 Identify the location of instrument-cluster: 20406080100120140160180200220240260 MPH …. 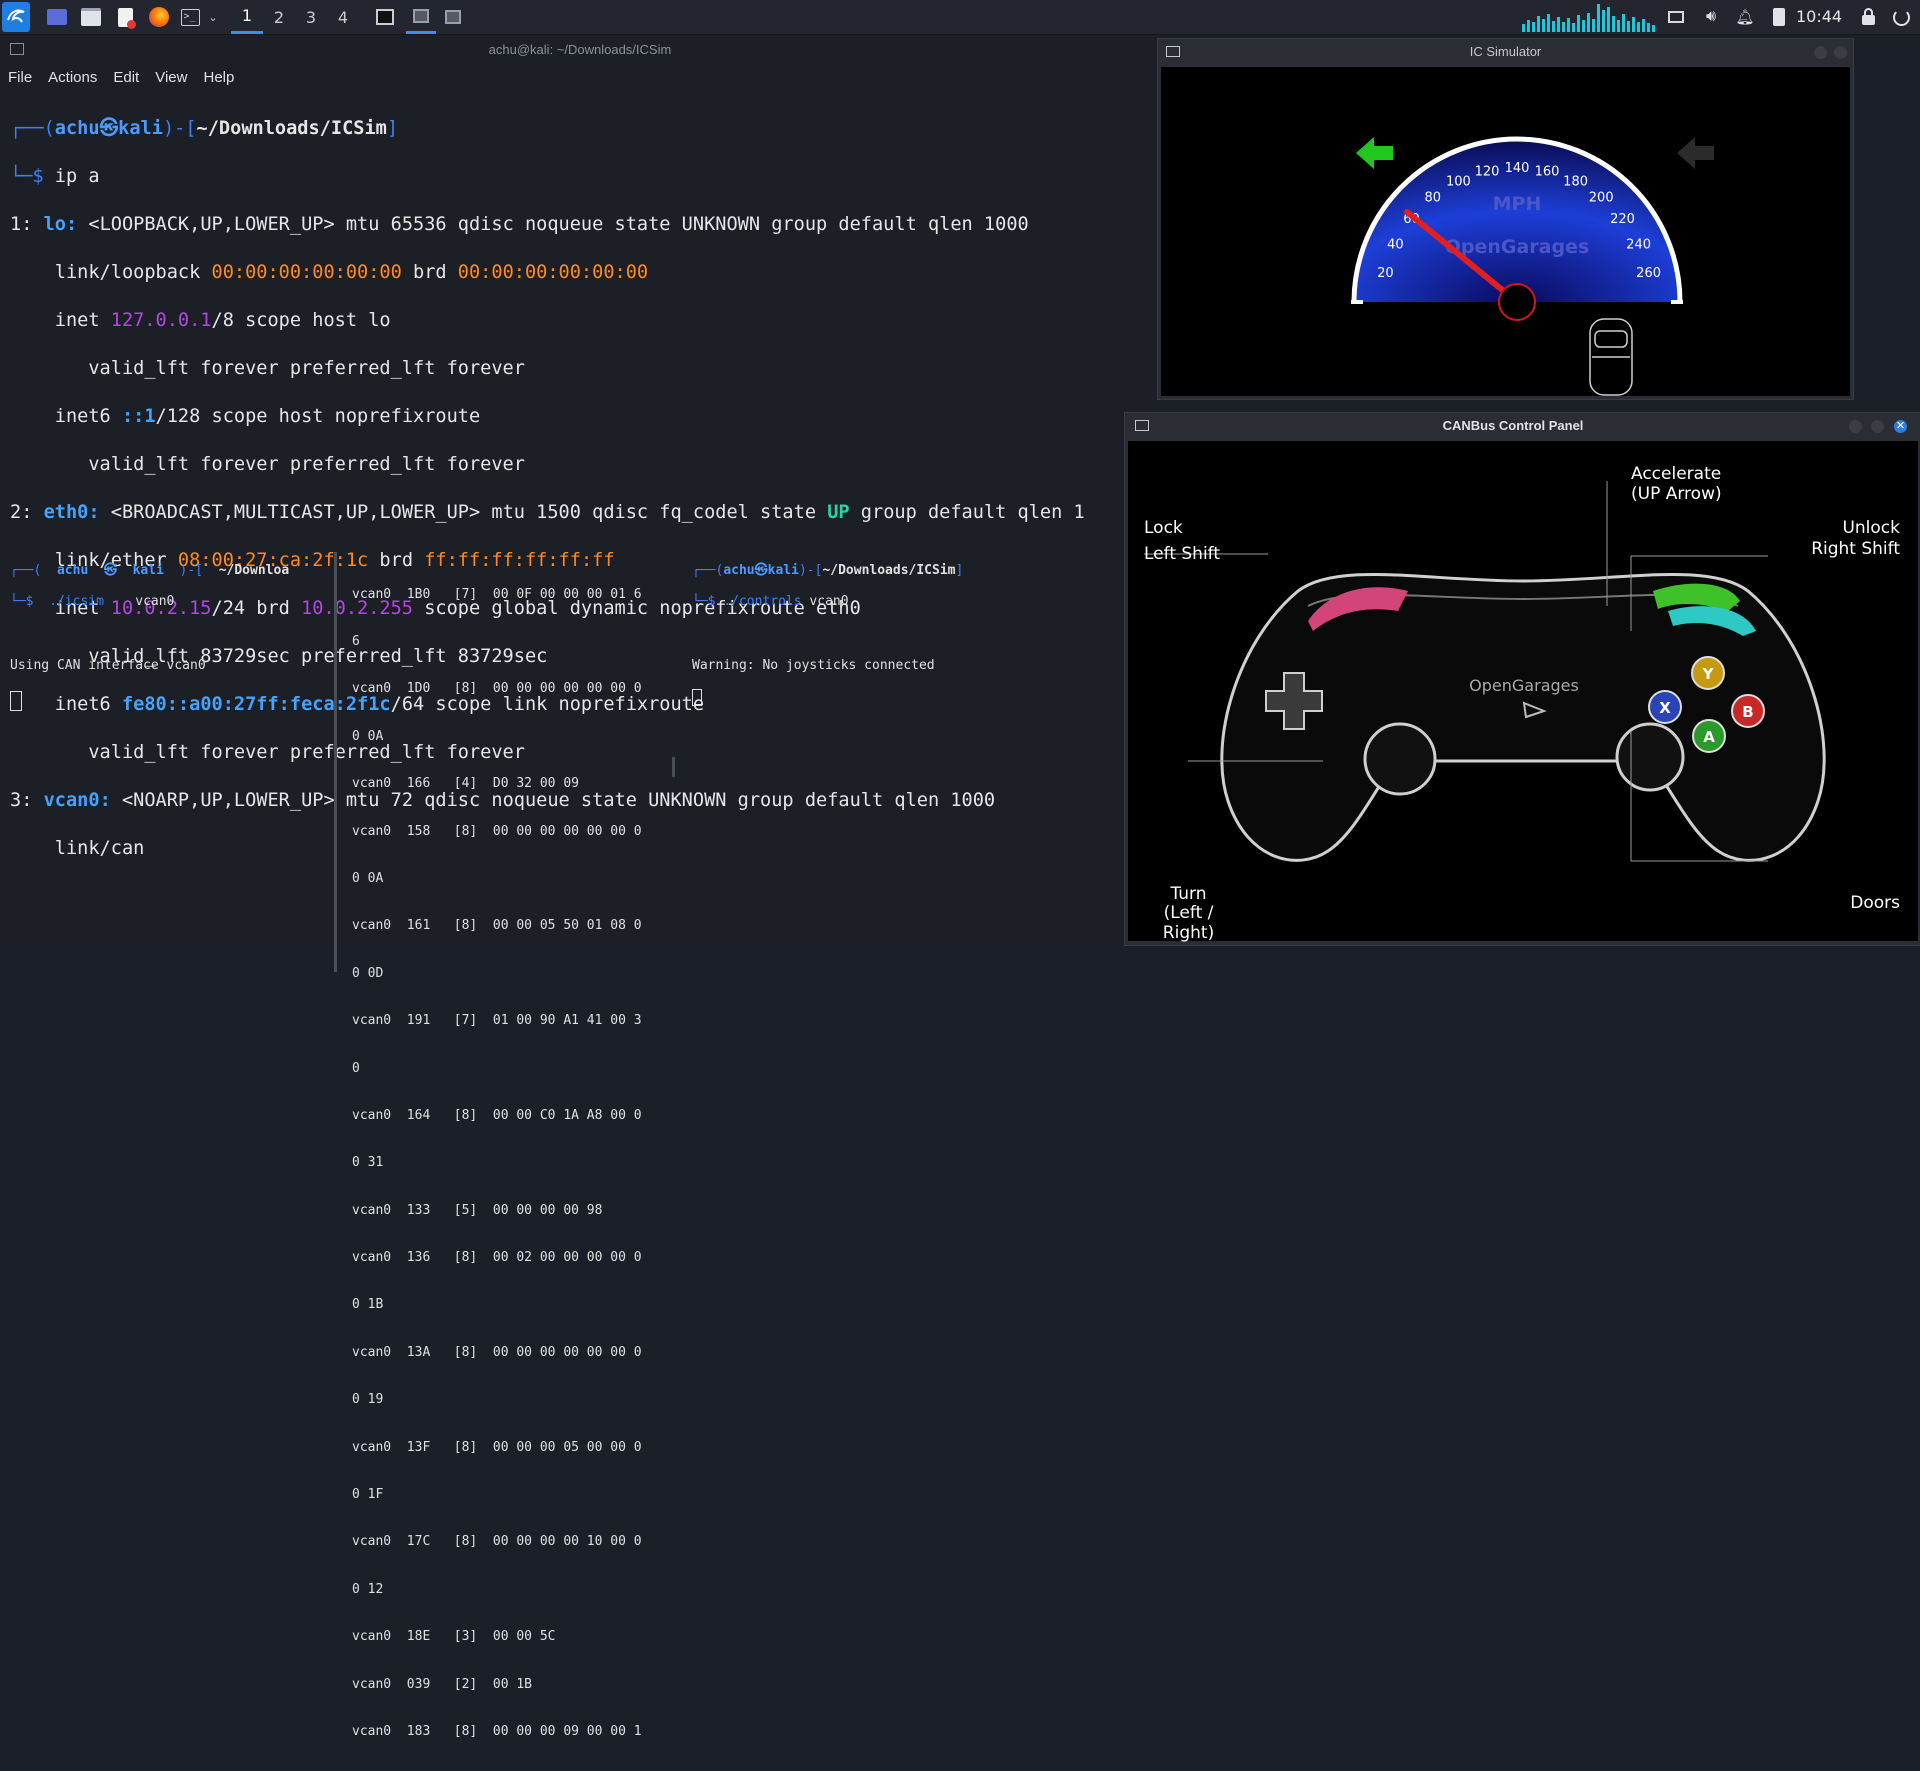
(1505, 231).